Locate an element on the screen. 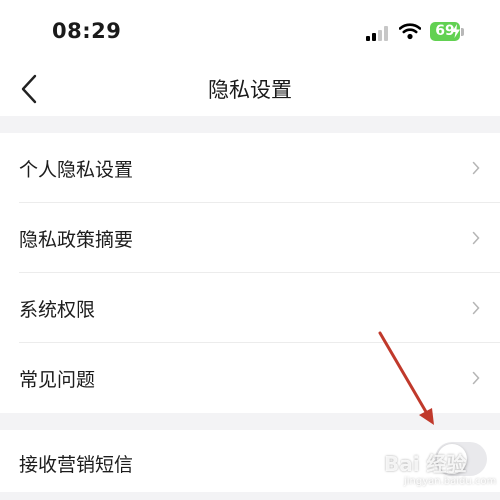  menu-item-faq: 常见问题 is located at coordinates (250, 378).